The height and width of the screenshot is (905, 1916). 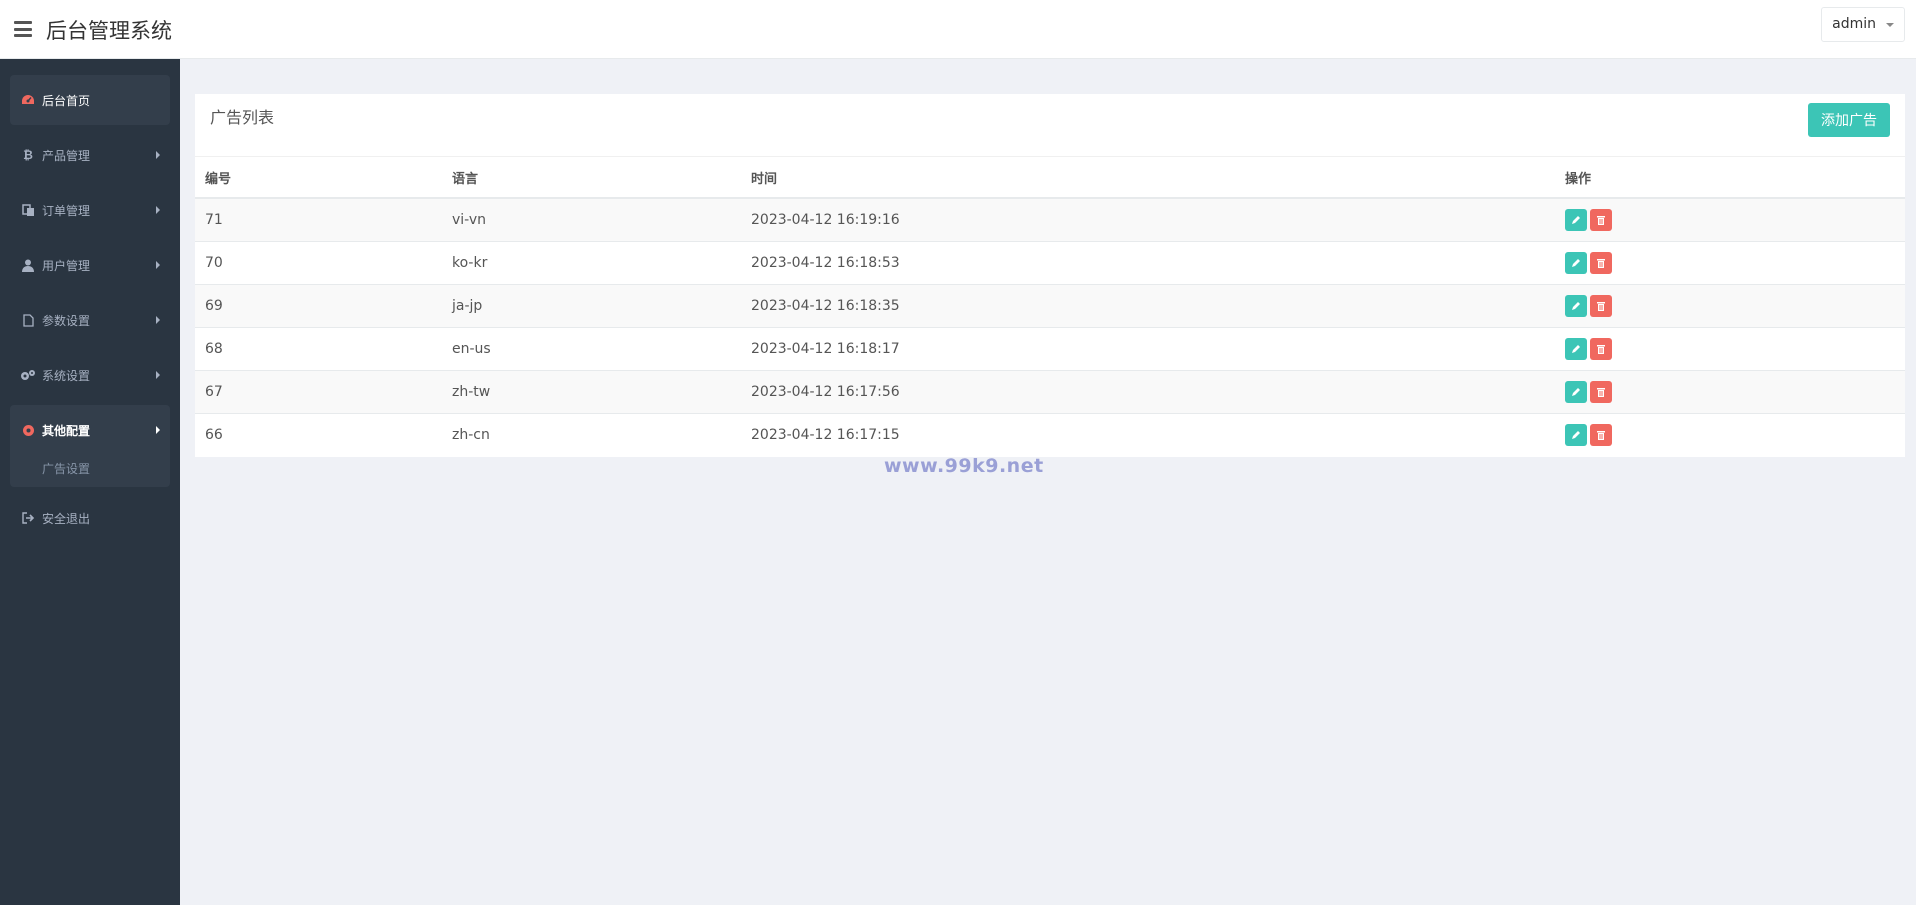 I want to click on sidebar-item-home: 后台首页, so click(x=90, y=100).